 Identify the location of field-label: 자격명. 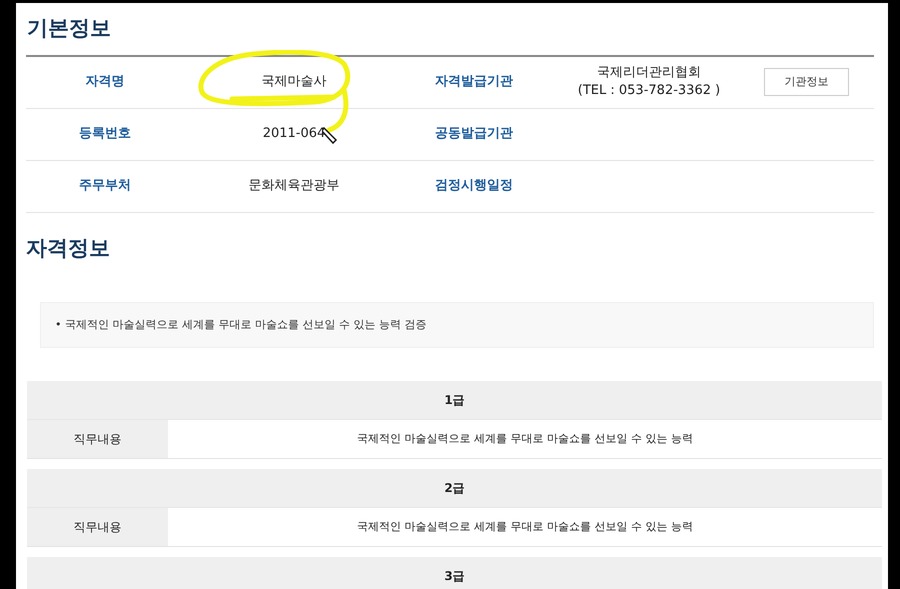
(105, 82).